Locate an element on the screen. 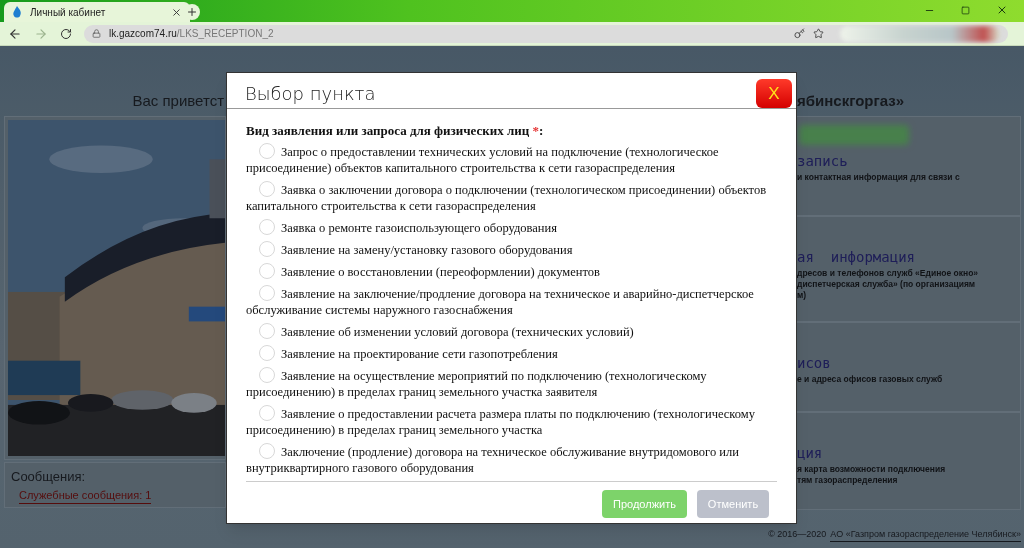 The image size is (1024, 548). question-label: Вид заявления или запроса для физических лиц *: is located at coordinates (395, 131).